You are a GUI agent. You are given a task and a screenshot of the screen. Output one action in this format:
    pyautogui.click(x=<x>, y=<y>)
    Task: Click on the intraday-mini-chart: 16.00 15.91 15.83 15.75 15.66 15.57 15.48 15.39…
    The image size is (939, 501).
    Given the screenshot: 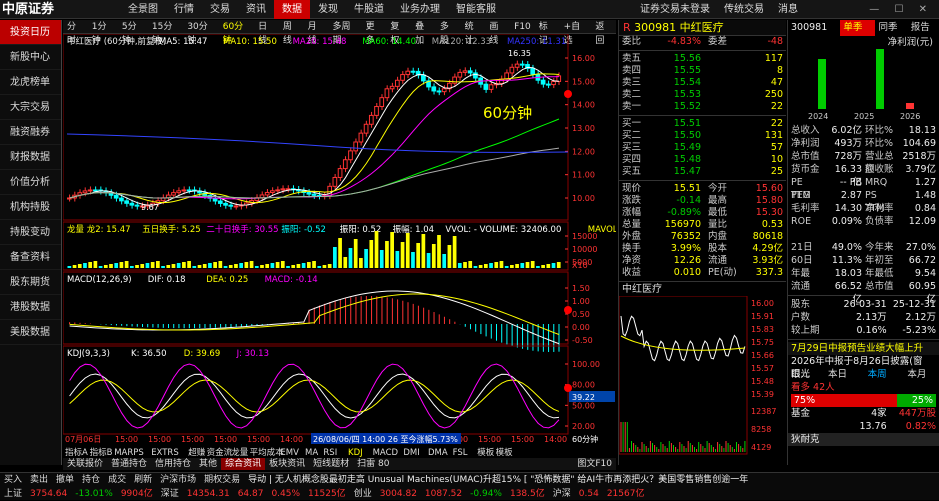 What is the action you would take?
    pyautogui.click(x=702, y=375)
    